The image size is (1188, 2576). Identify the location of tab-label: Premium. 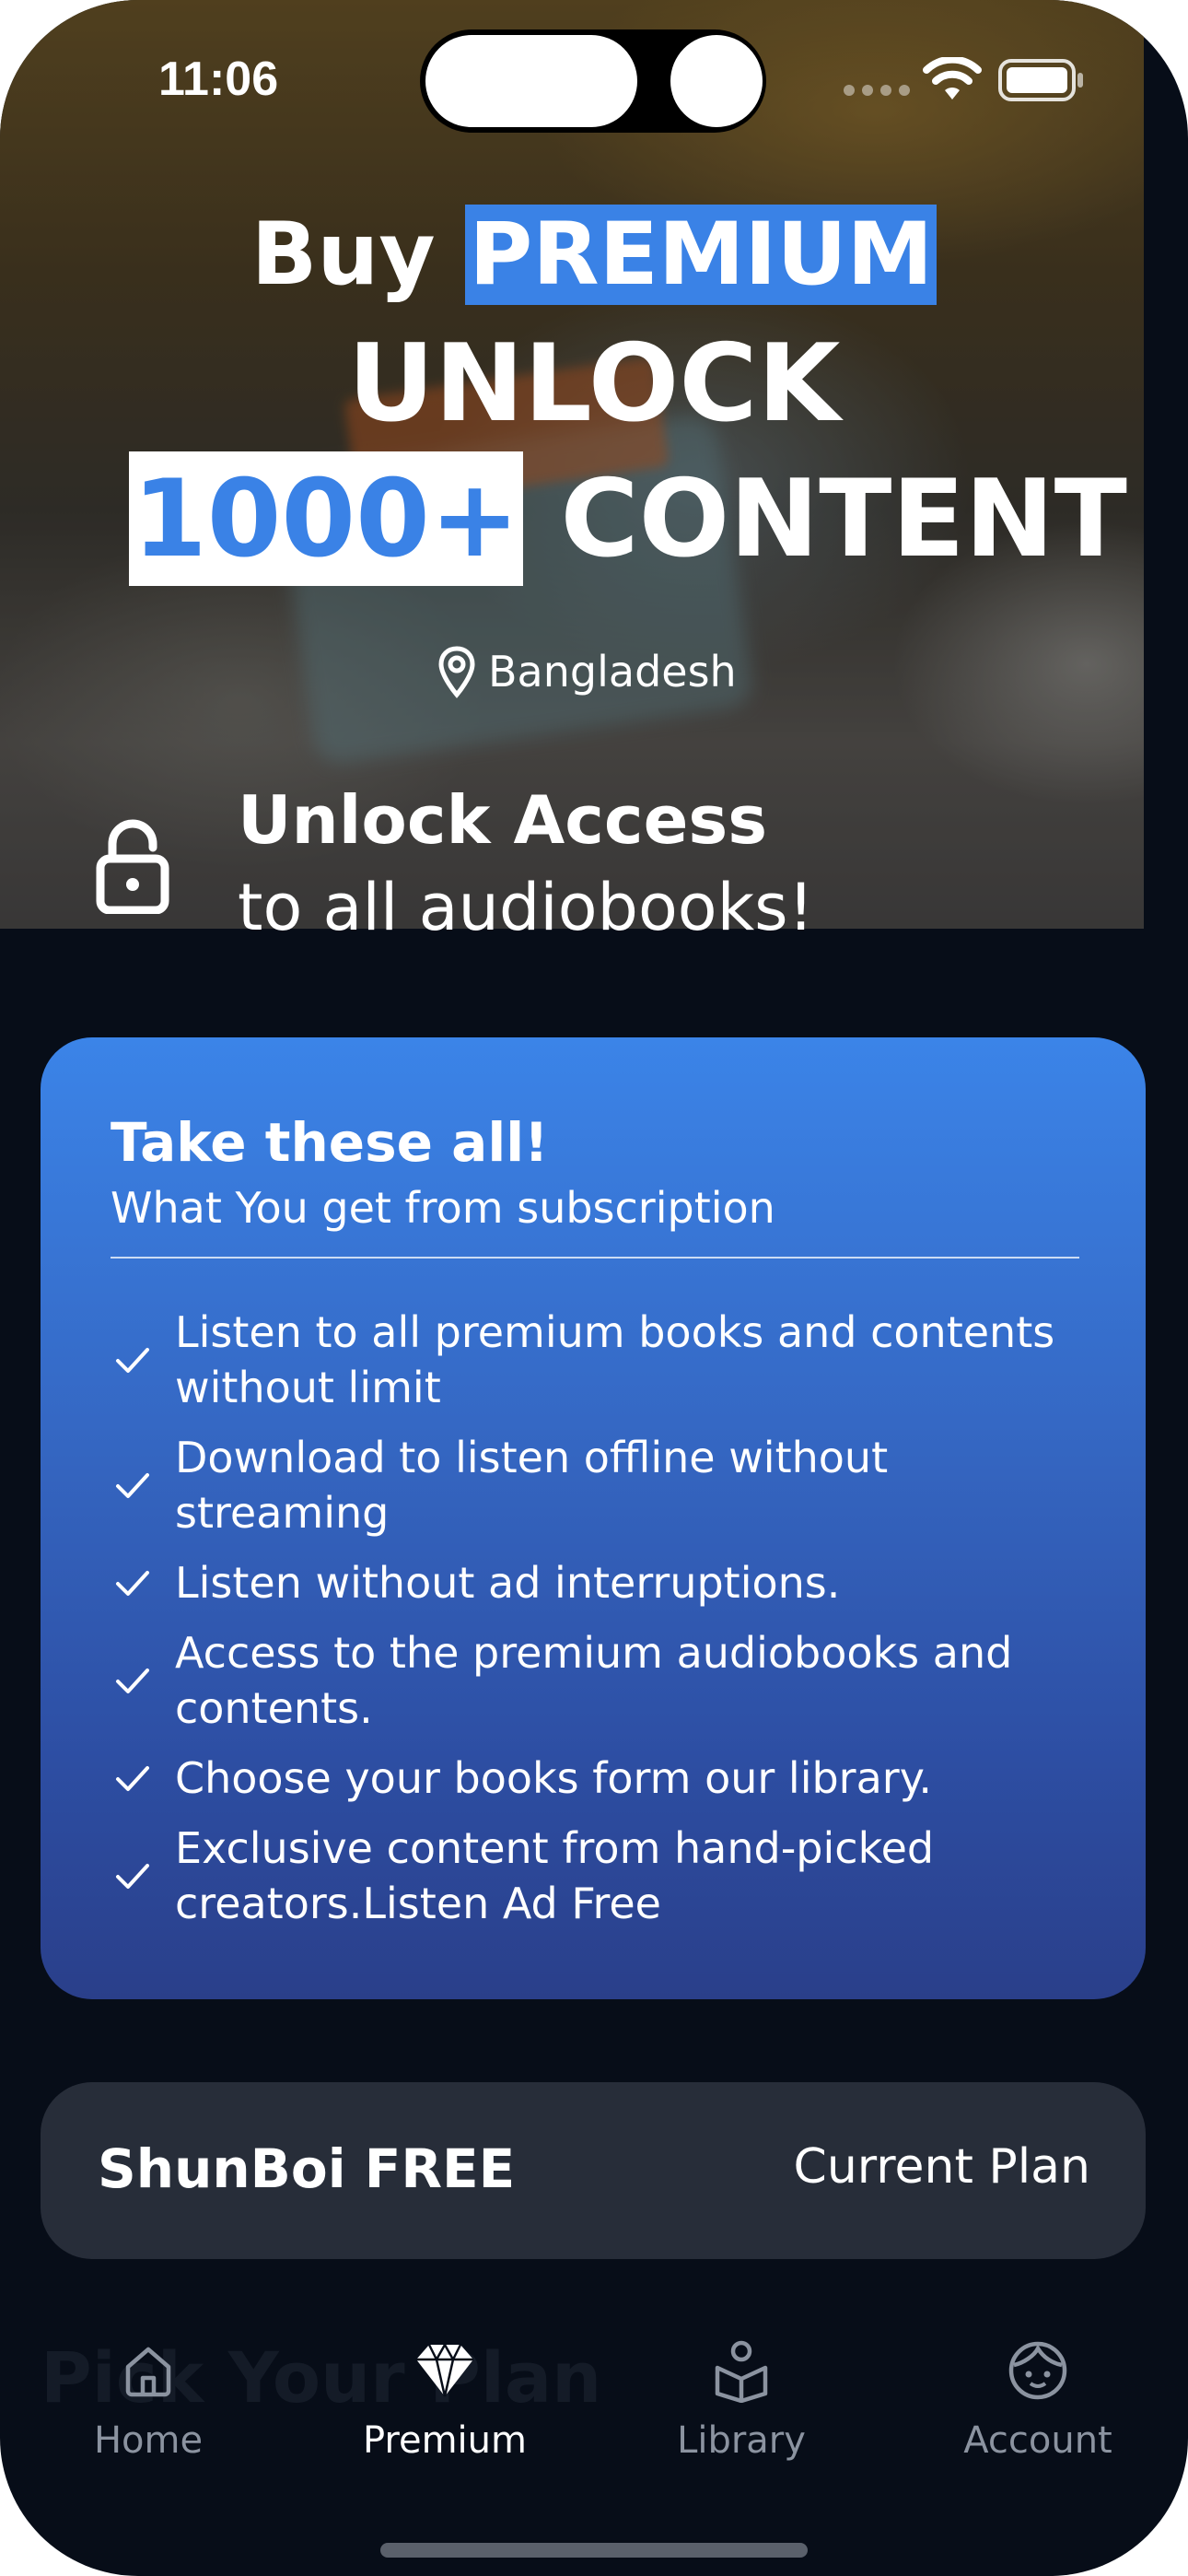
(445, 2440).